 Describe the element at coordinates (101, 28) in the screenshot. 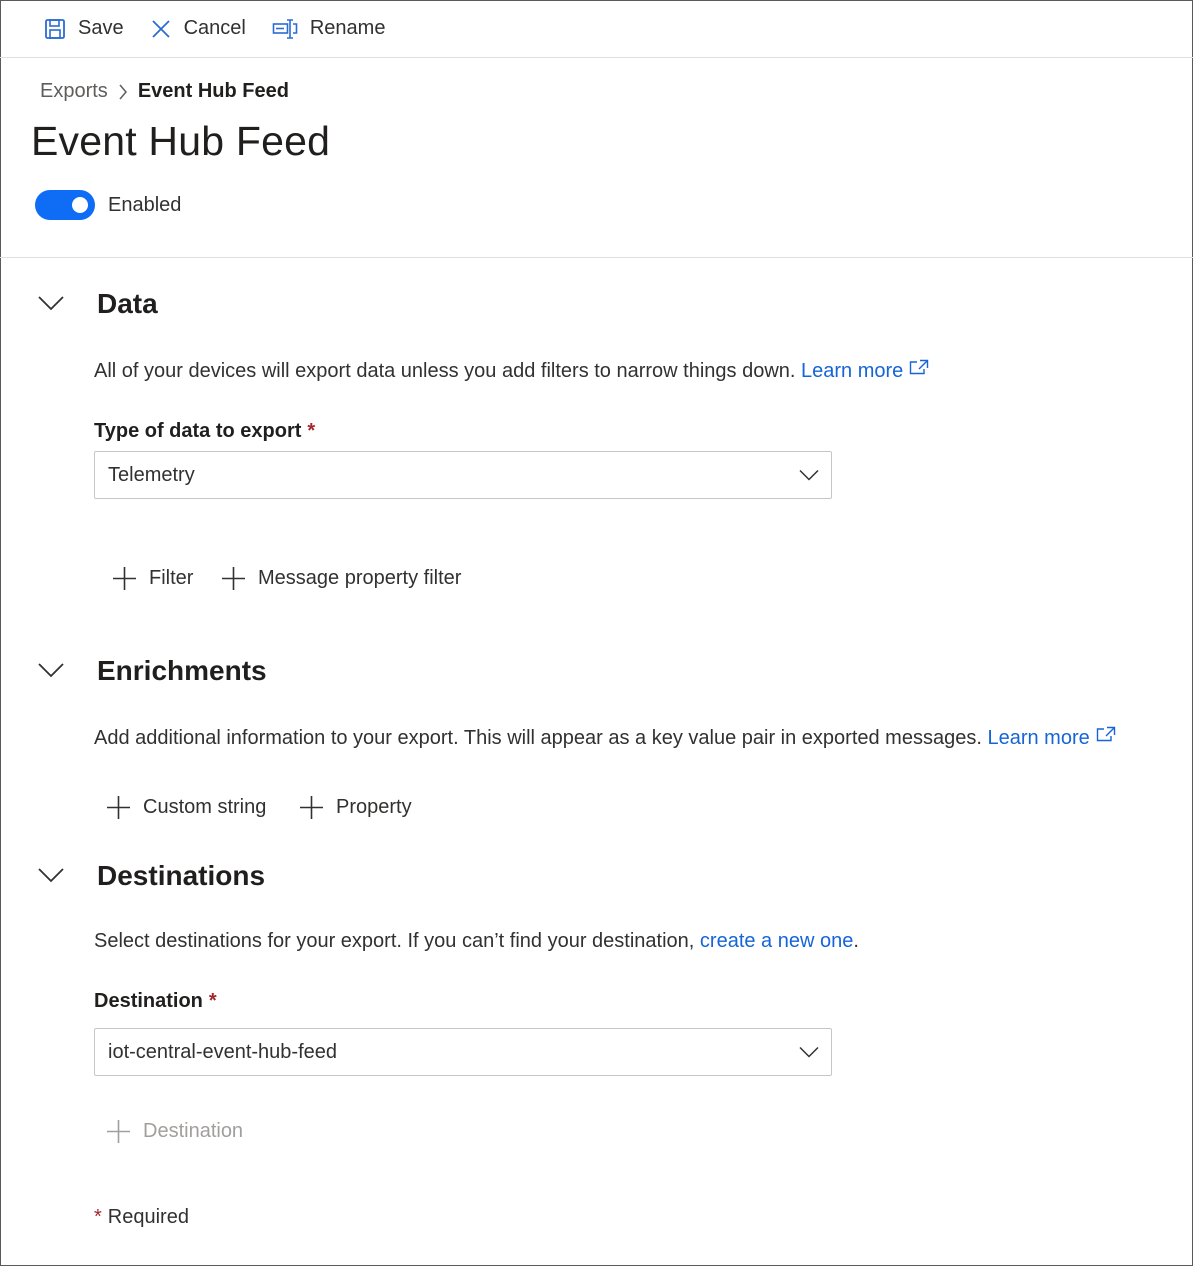

I see `save-label: Save` at that location.